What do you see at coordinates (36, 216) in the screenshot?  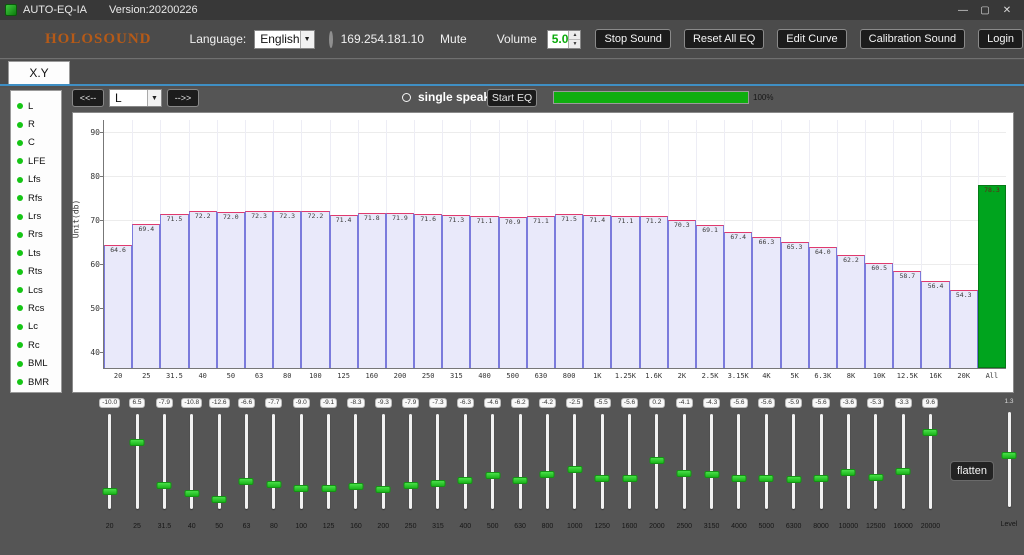 I see `channel-item: Lrs` at bounding box center [36, 216].